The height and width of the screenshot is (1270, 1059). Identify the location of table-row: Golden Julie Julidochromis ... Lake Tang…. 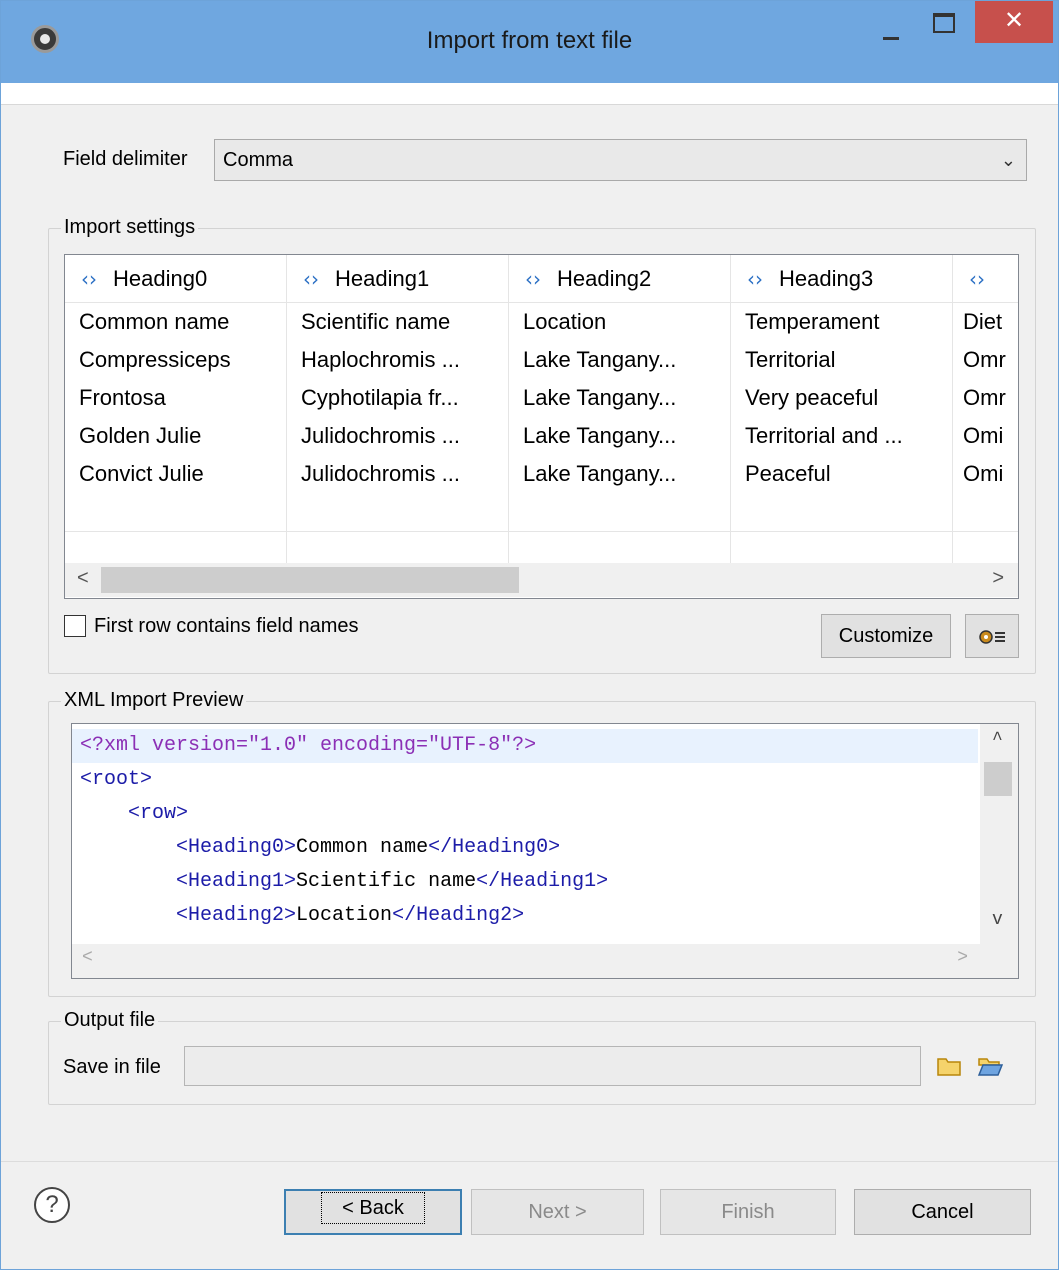
(541, 436).